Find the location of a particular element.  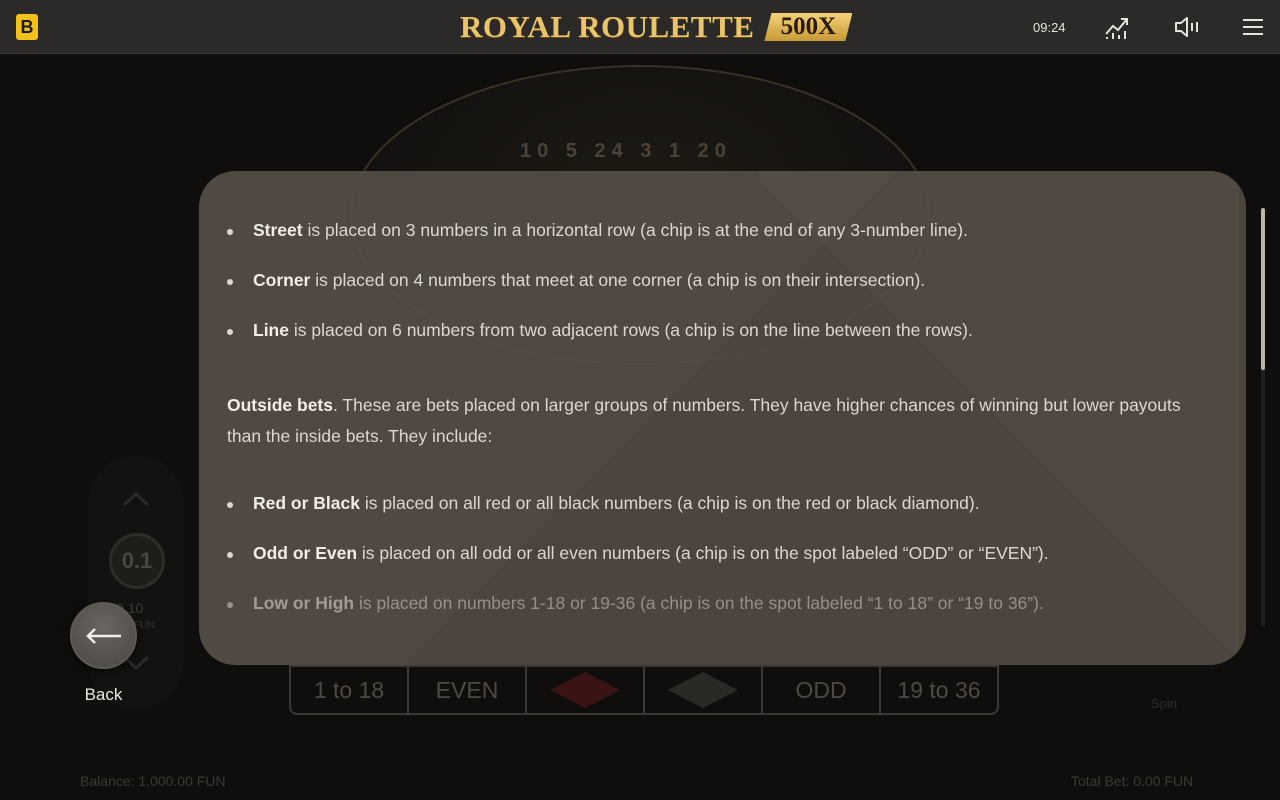

top-bar: B ROYAL ROULETTE 500X 09:24 is located at coordinates (640, 27).